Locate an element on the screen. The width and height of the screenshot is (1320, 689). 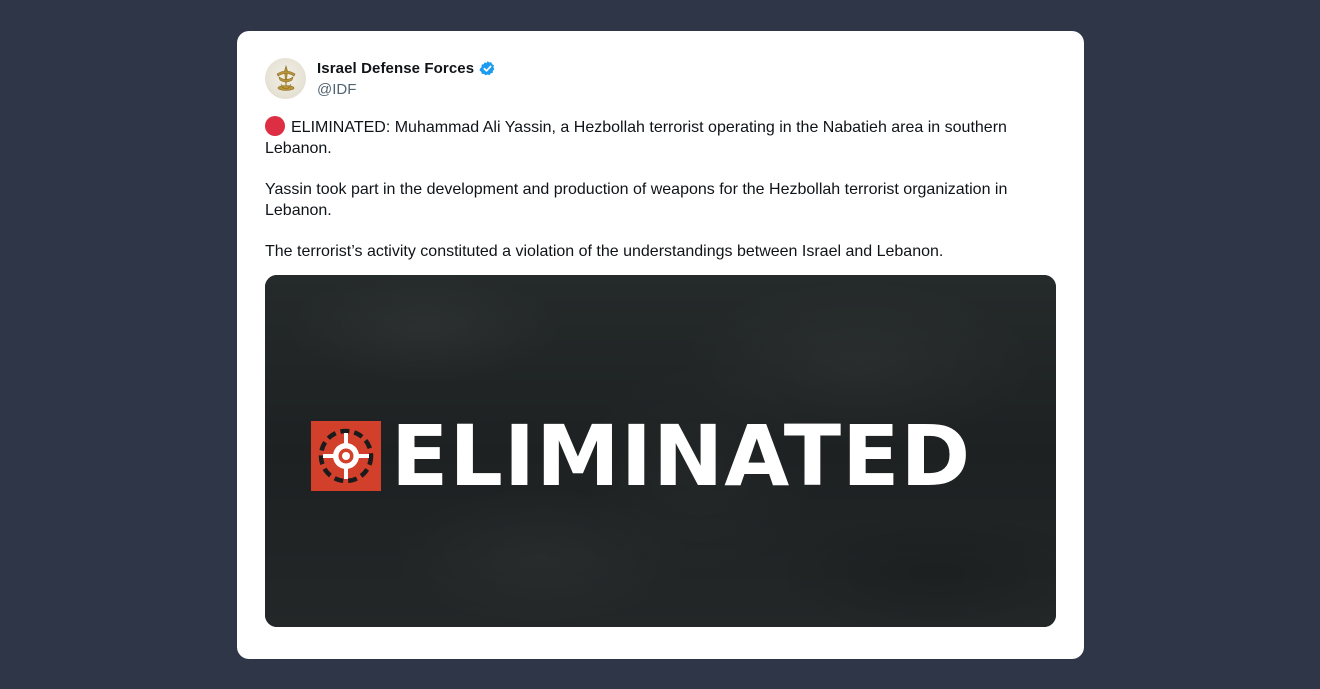
author-handle: @IDF is located at coordinates (336, 89).